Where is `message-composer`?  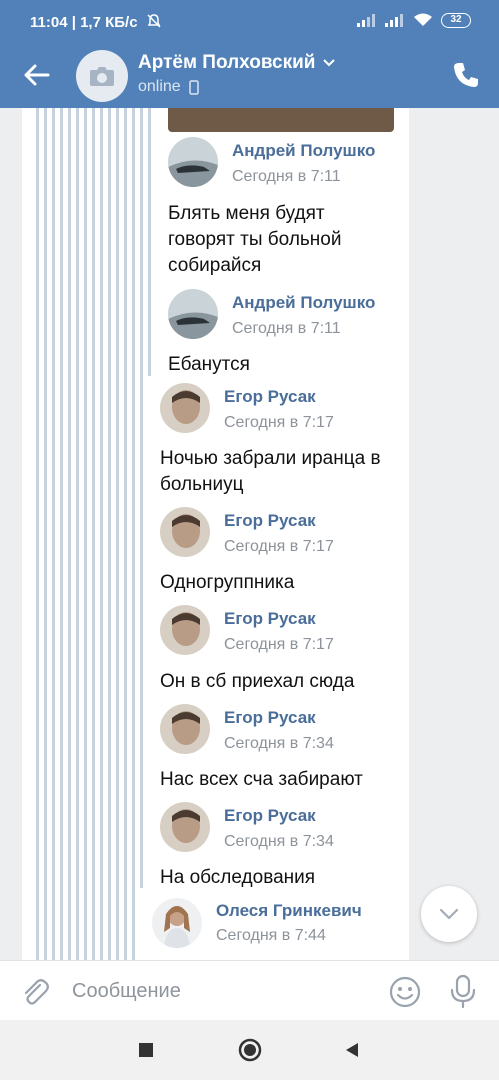
message-composer is located at coordinates (249, 990).